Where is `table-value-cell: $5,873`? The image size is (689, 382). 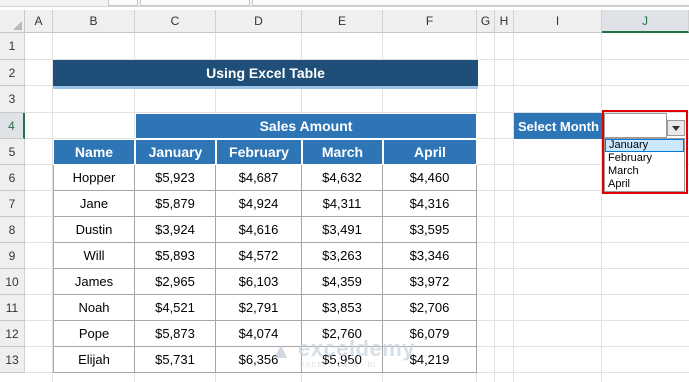
table-value-cell: $5,873 is located at coordinates (175, 334).